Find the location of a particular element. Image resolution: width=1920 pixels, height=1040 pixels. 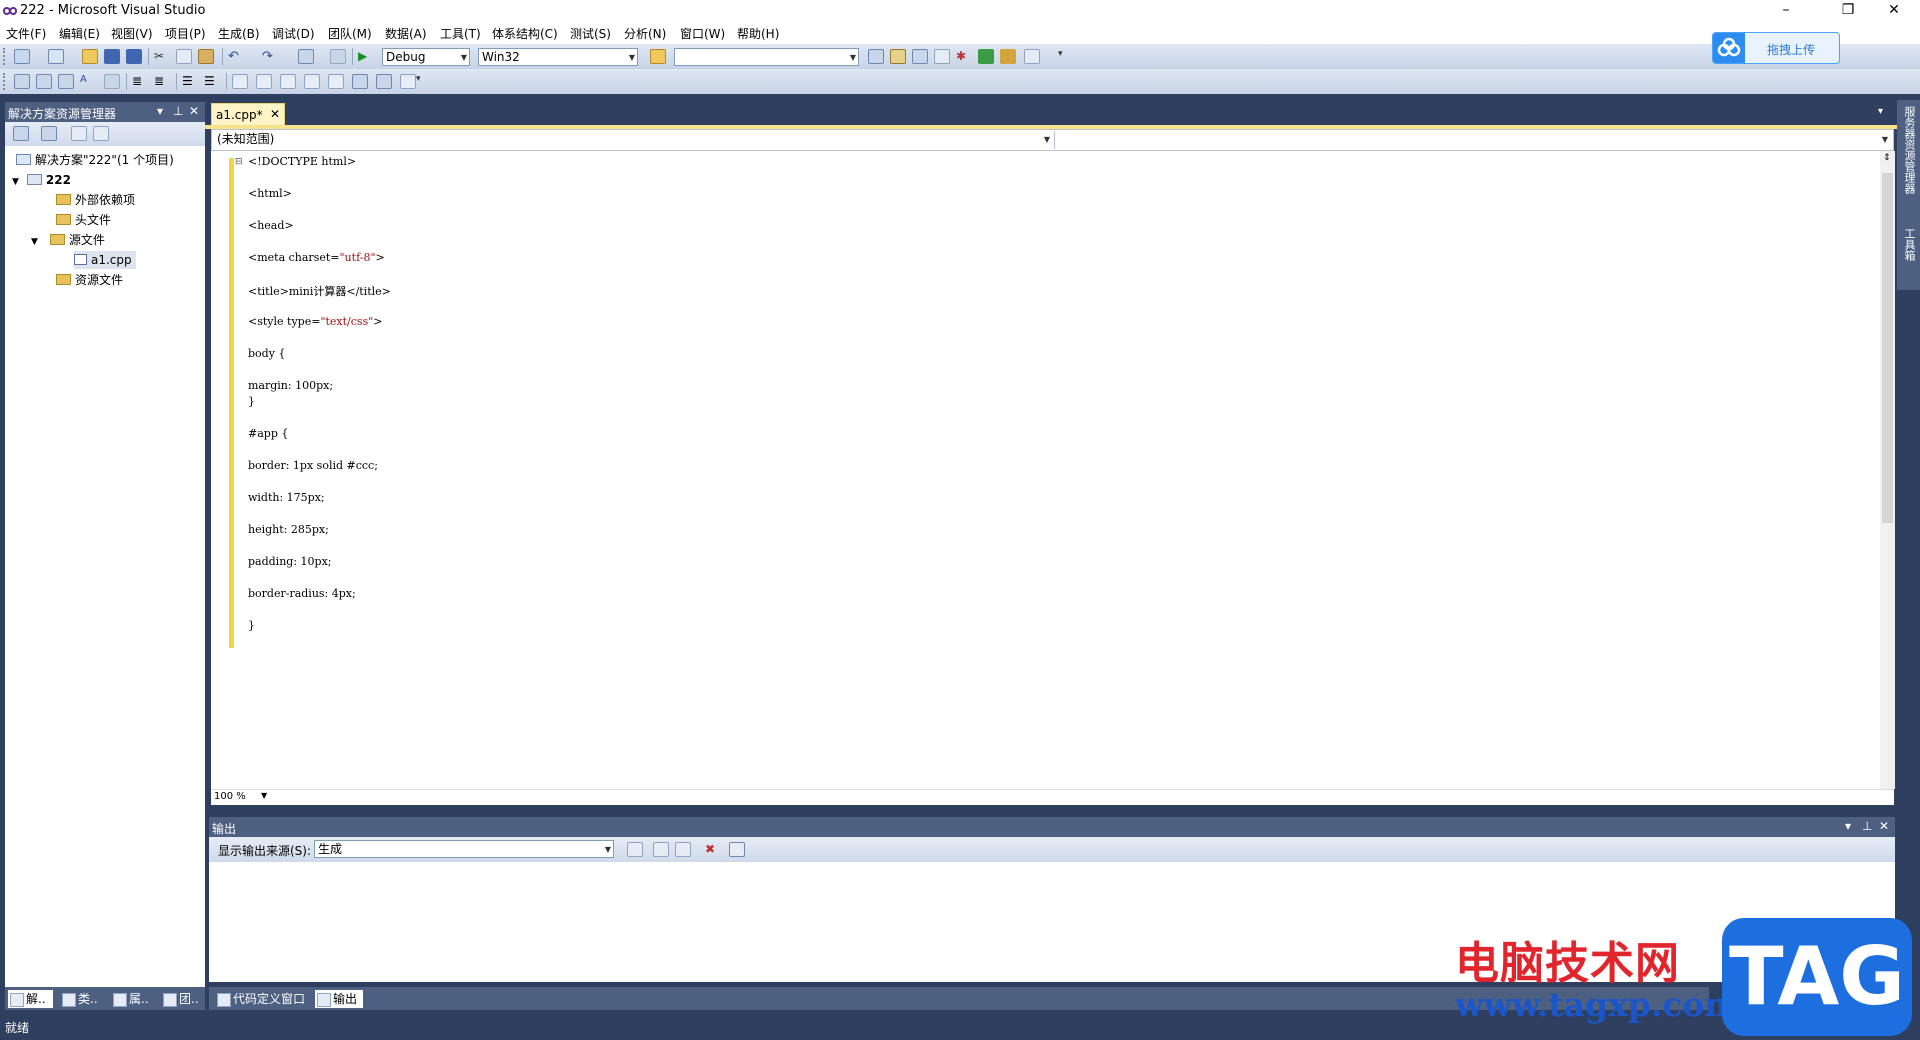

comment-lines-icon: ☰ is located at coordinates (190, 81).